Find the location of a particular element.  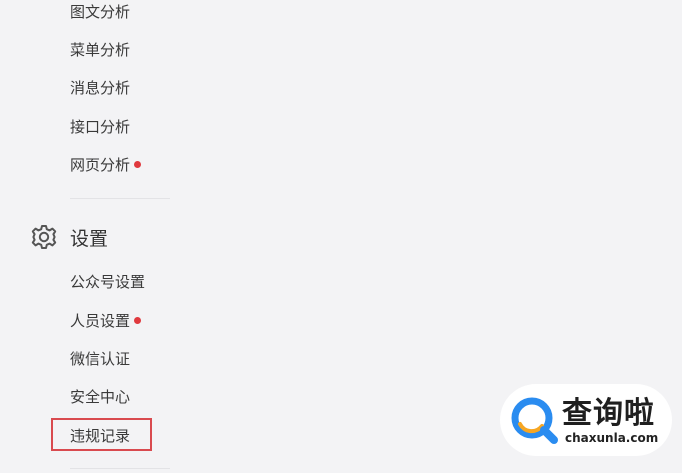

menu-item-wechat-verification: 微信认证 is located at coordinates (100, 359).